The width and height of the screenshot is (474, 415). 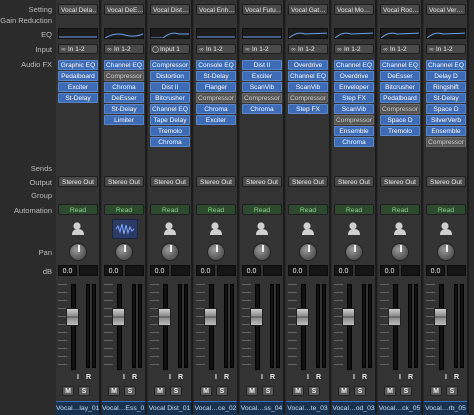 I want to click on track-name: Vocal…ce_02, so click(x=215, y=408).